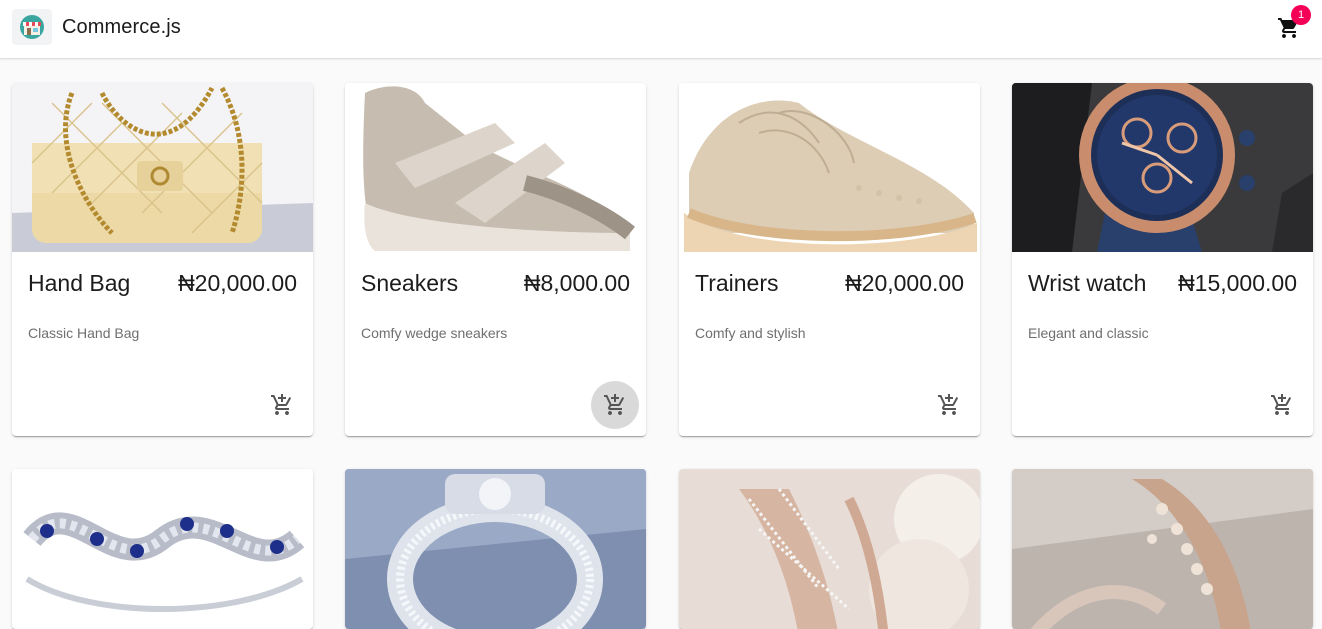 The image size is (1322, 629). I want to click on store-logo-icon, so click(32, 27).